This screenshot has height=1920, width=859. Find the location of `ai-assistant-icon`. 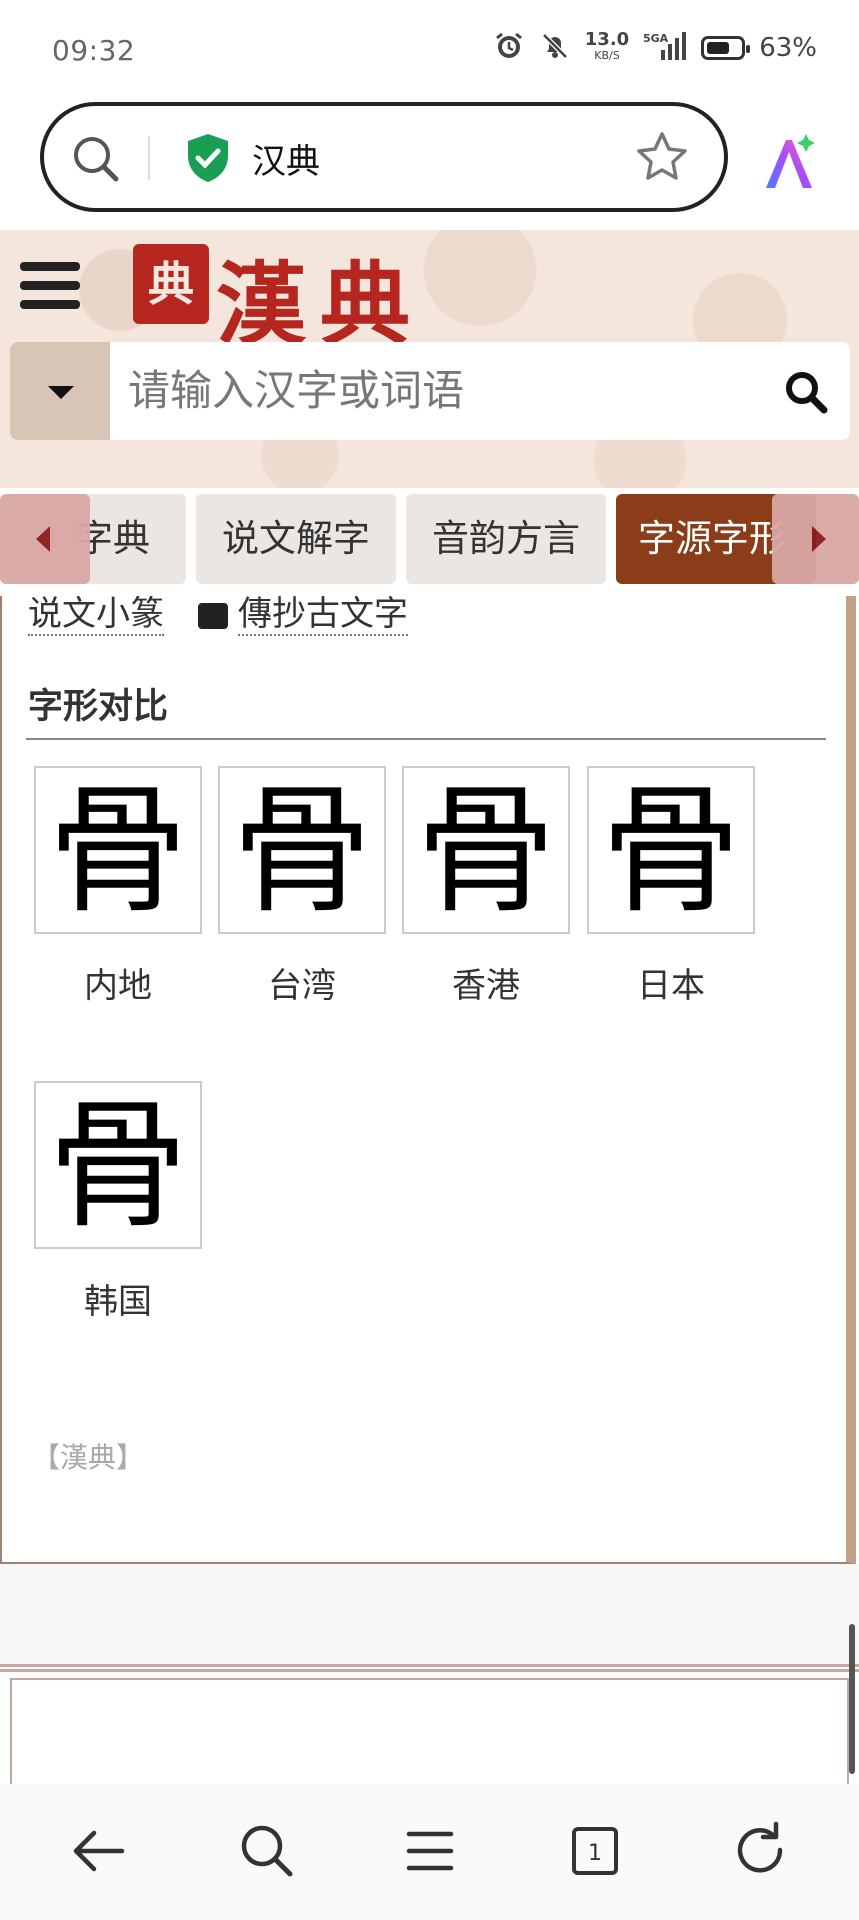

ai-assistant-icon is located at coordinates (789, 165).